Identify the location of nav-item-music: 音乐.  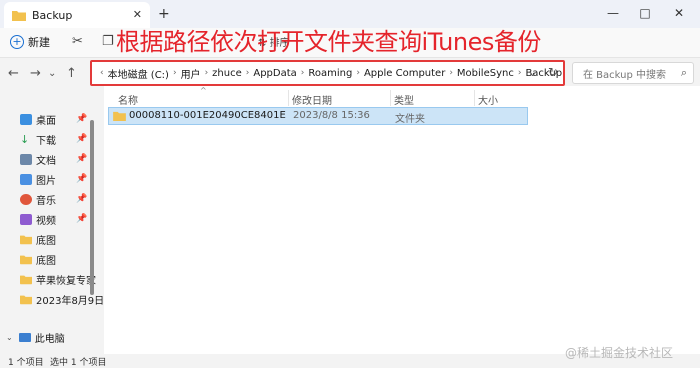
(38, 199).